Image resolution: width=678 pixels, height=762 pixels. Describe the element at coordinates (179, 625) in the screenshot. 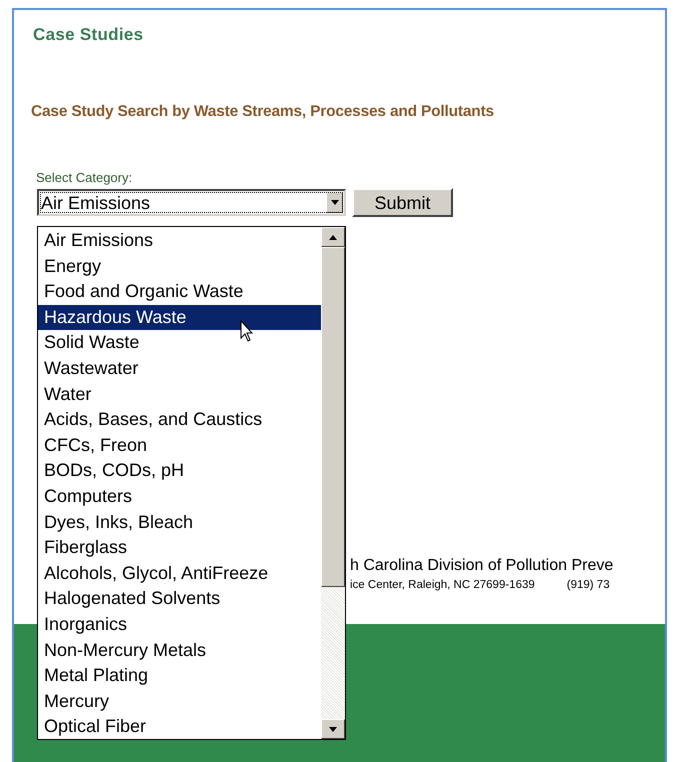

I see `dropdown-option: Inorganics` at that location.